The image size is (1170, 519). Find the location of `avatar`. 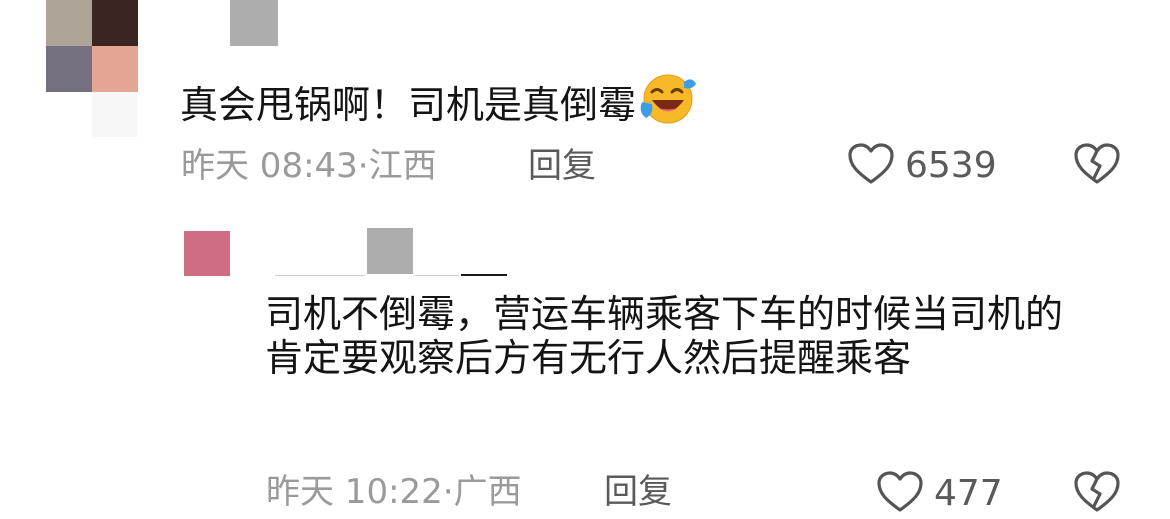

avatar is located at coordinates (92, 68).